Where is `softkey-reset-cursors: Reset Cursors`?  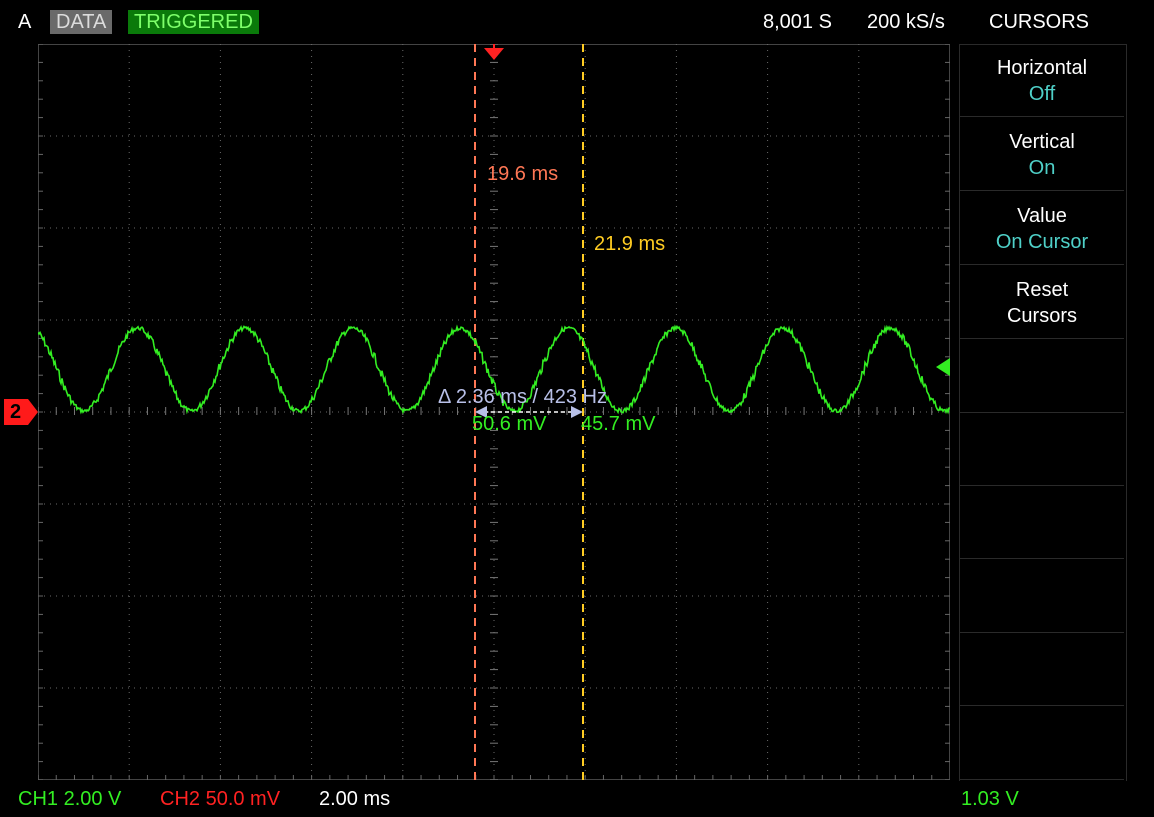 softkey-reset-cursors: Reset Cursors is located at coordinates (1042, 302).